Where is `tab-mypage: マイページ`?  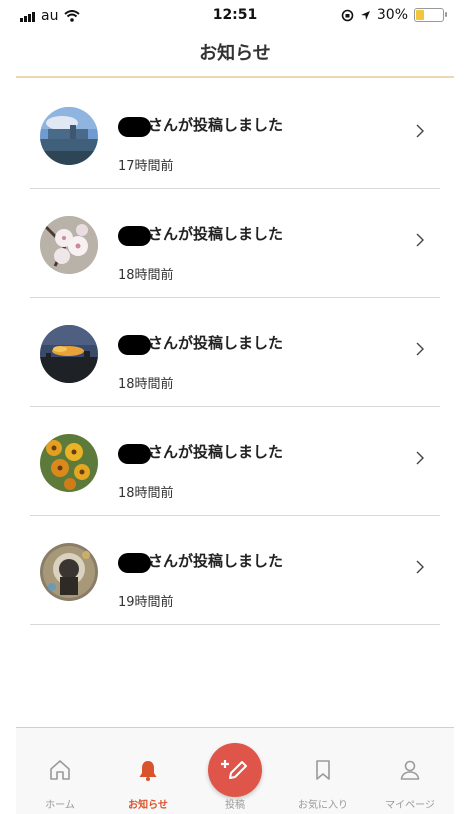 tab-mypage: マイページ is located at coordinates (410, 771).